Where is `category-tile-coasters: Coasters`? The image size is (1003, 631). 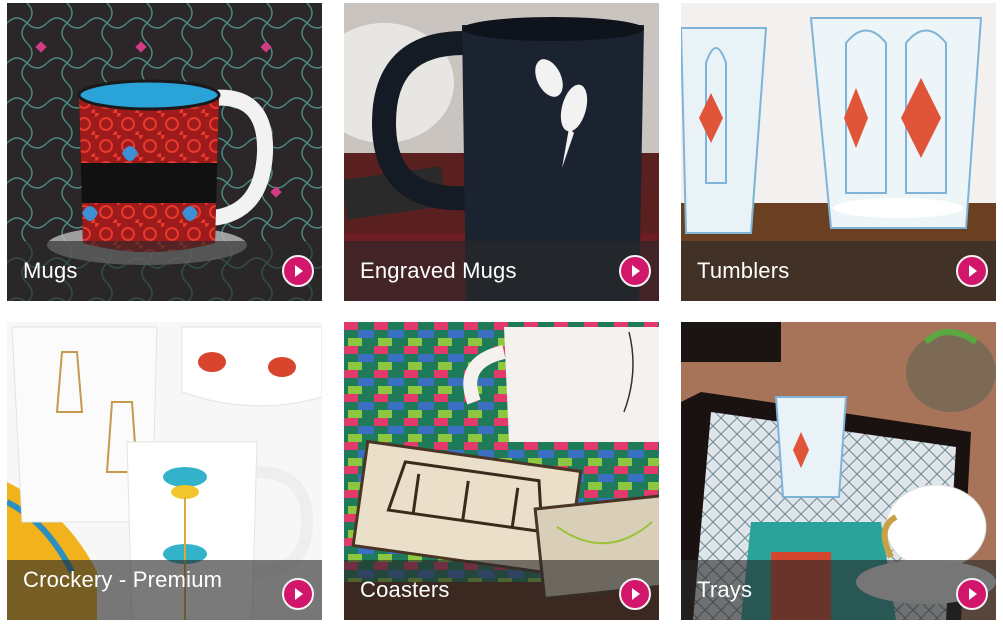
category-tile-coasters: Coasters is located at coordinates (501, 471).